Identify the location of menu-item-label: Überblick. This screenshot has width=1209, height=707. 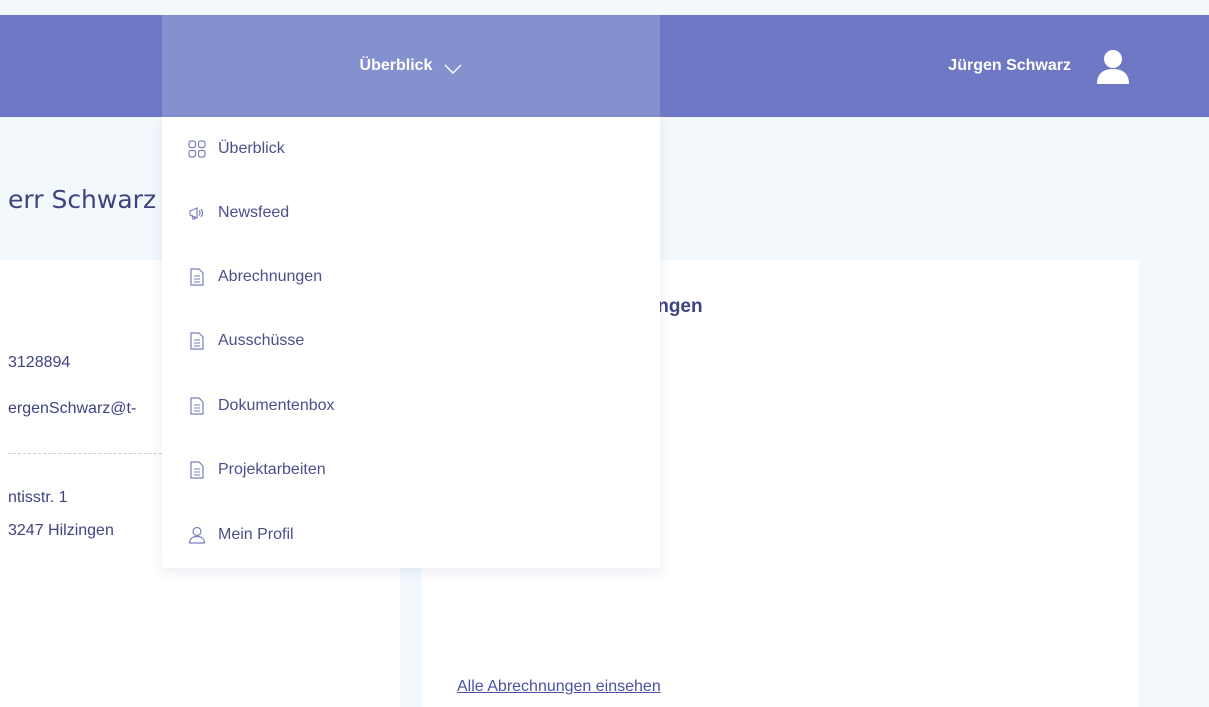
(251, 148).